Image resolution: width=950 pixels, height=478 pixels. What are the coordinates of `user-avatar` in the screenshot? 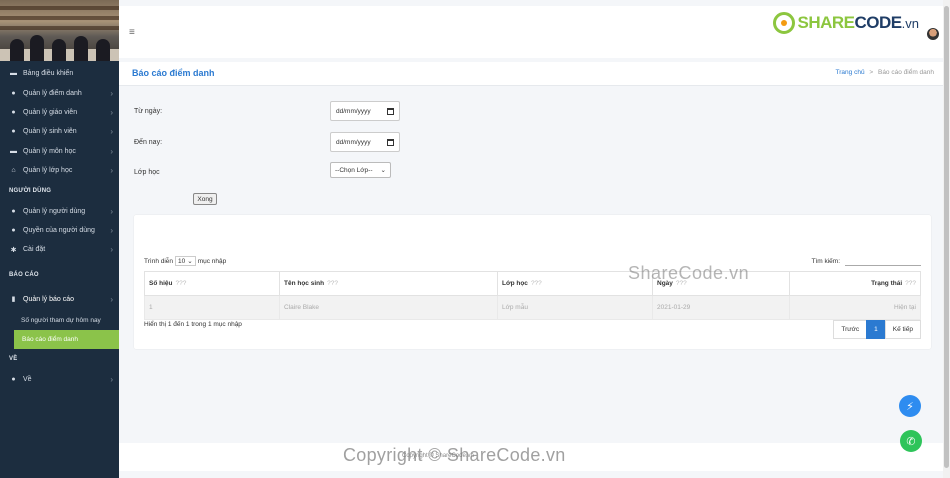 It's located at (933, 34).